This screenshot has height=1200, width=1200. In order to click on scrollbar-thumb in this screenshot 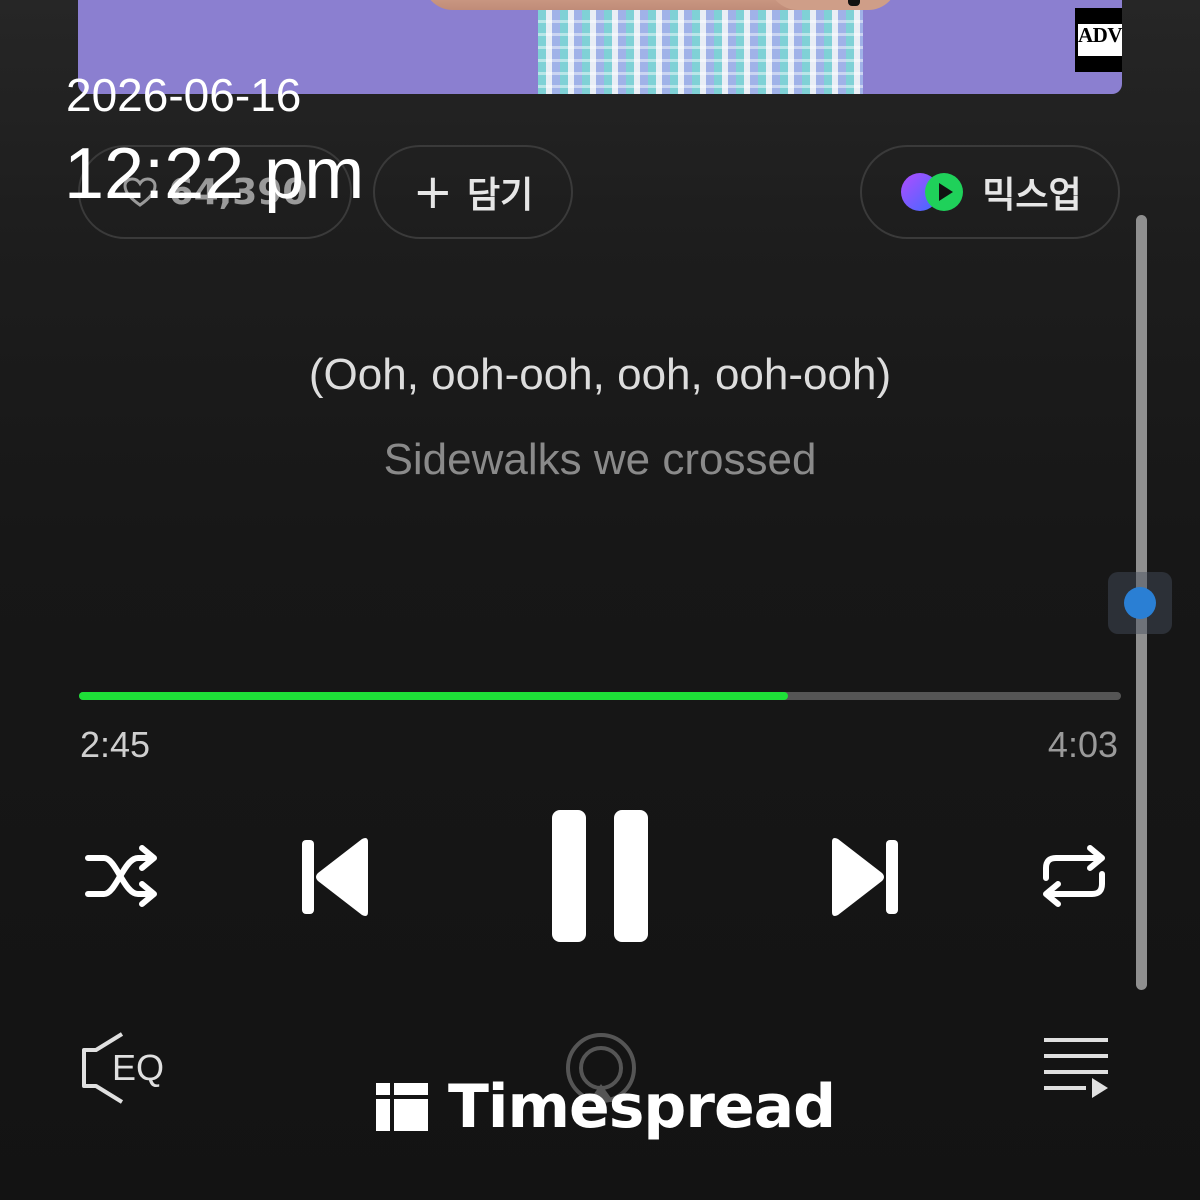, I will do `click(1140, 603)`.